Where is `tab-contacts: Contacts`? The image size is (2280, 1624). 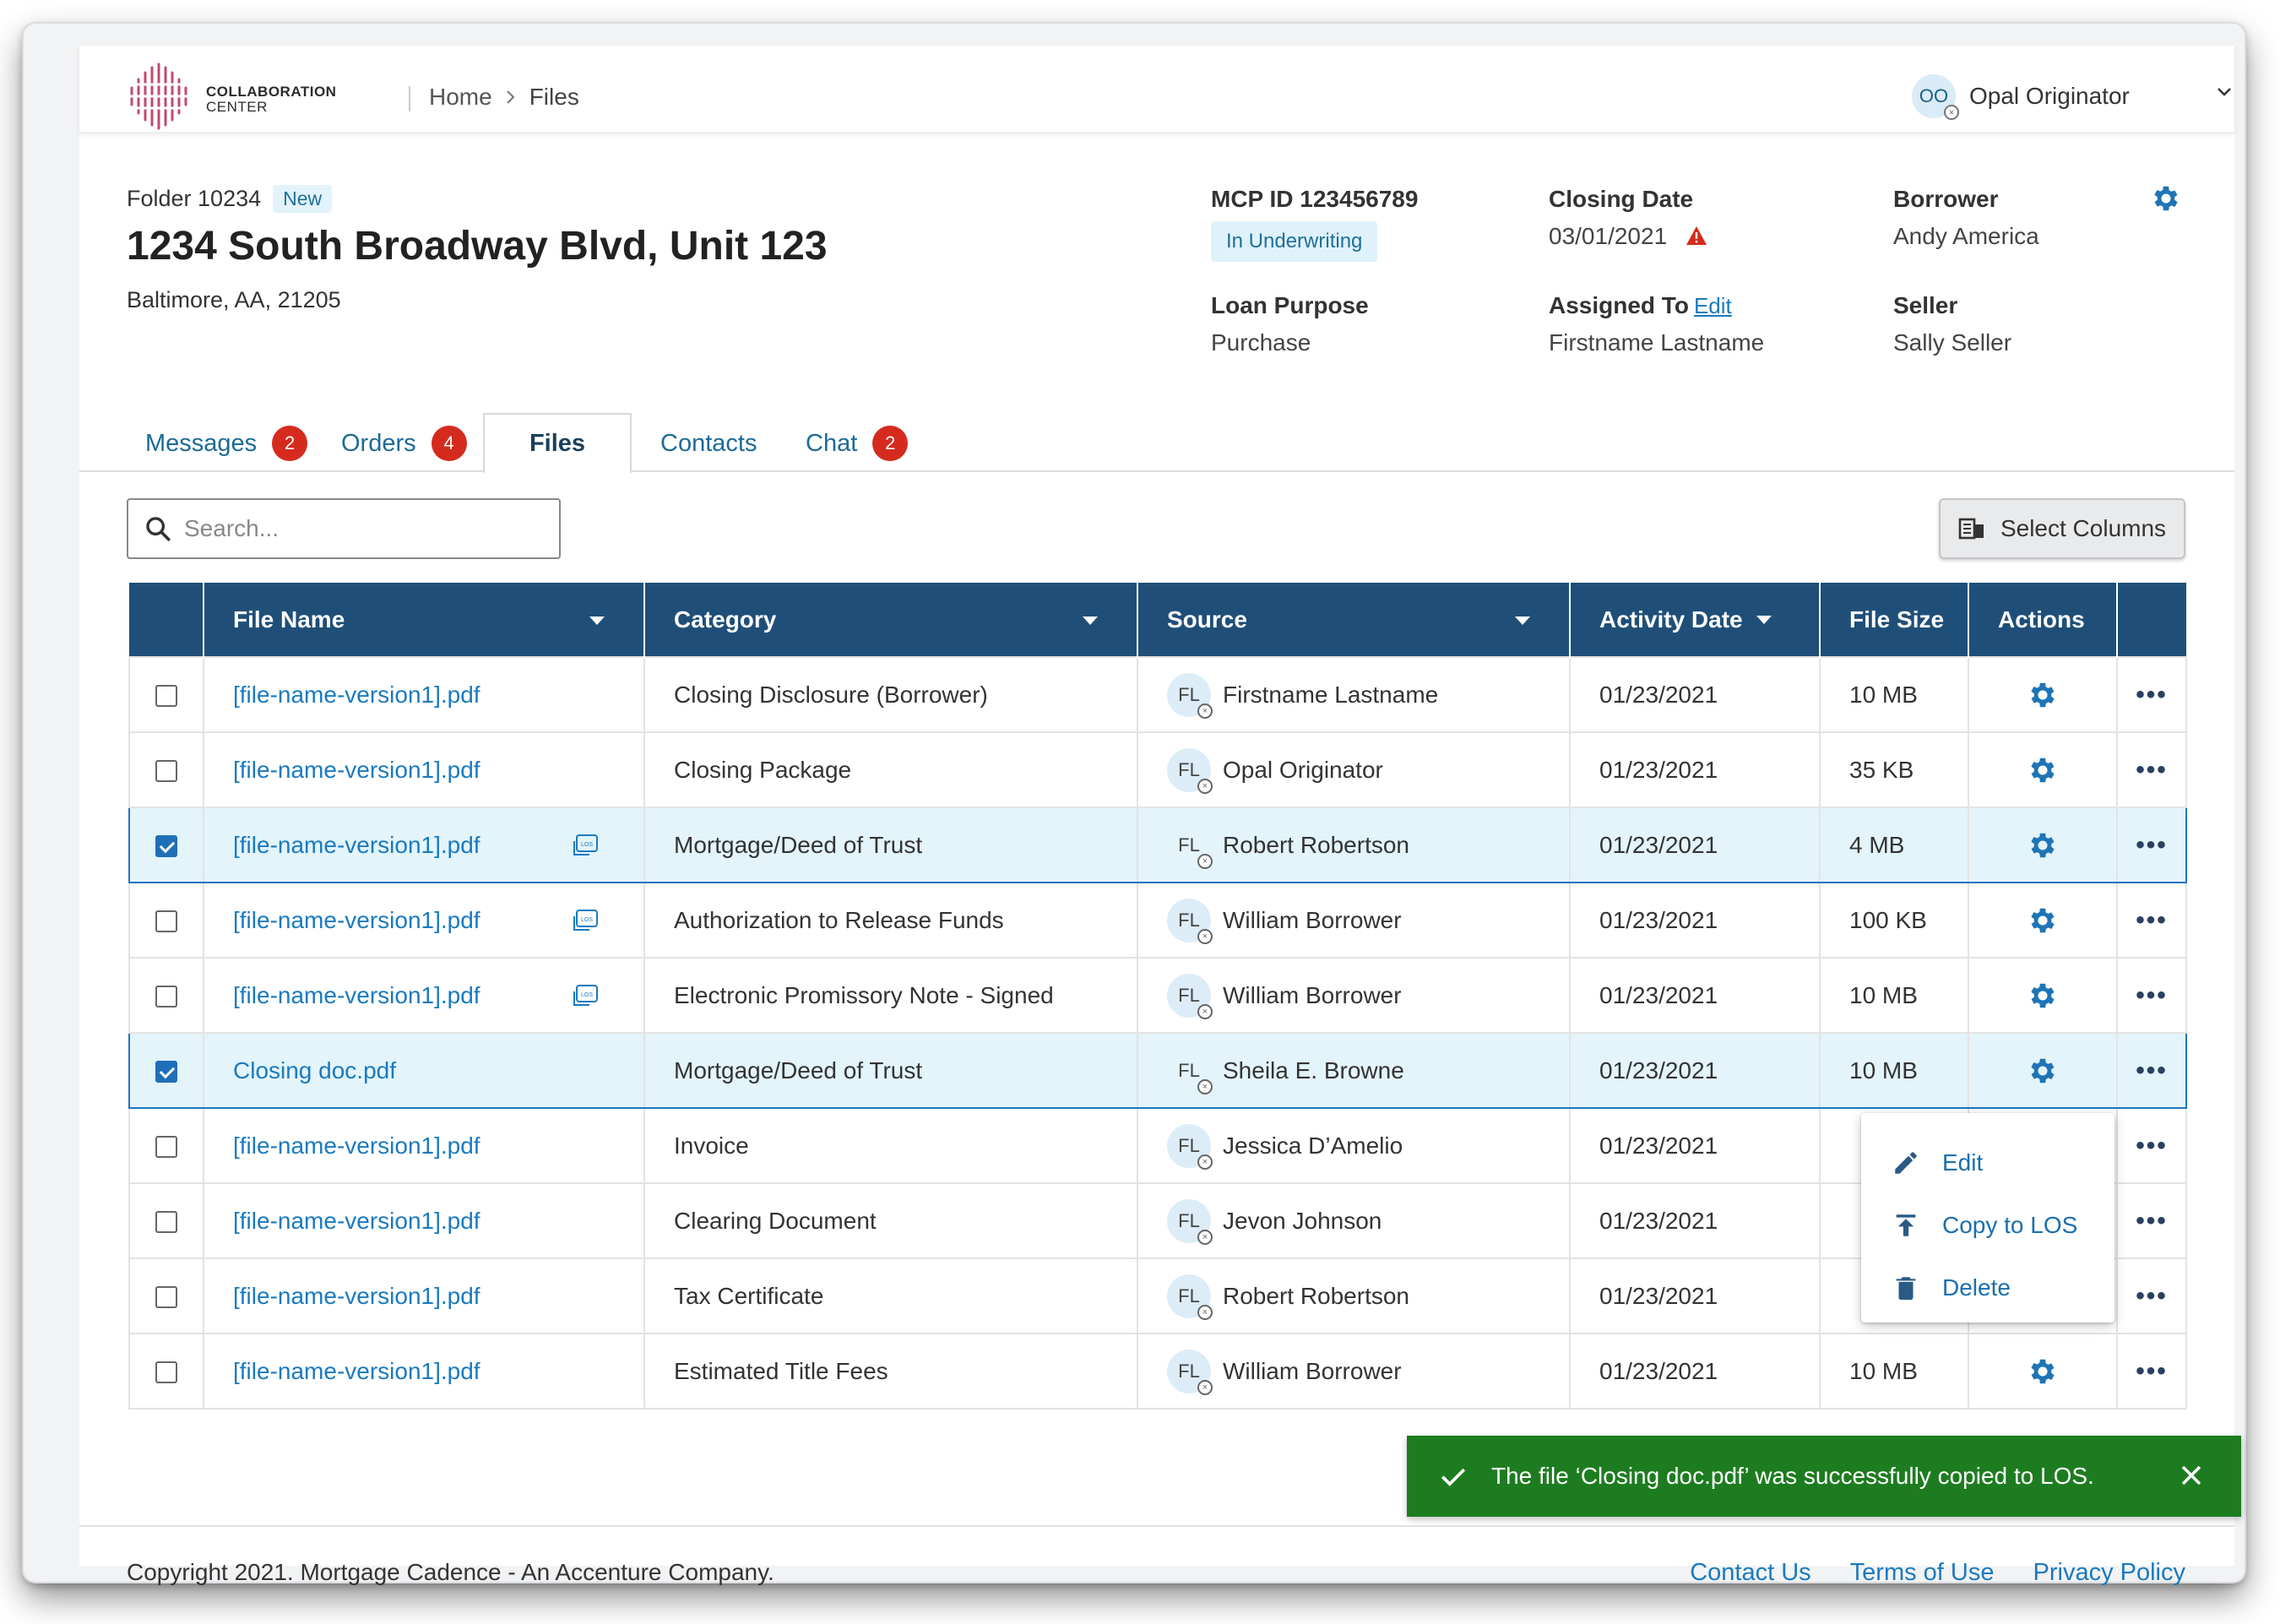 tab-contacts: Contacts is located at coordinates (708, 443).